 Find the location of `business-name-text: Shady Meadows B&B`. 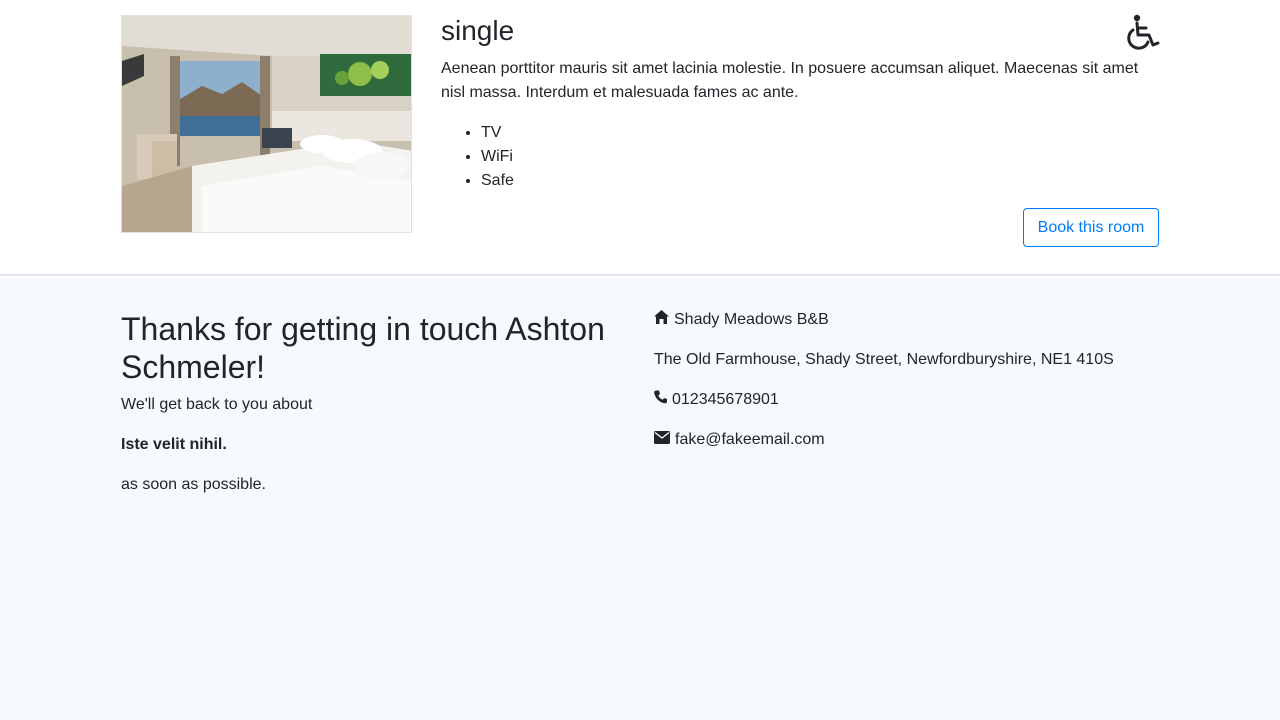

business-name-text: Shady Meadows B&B is located at coordinates (751, 319).